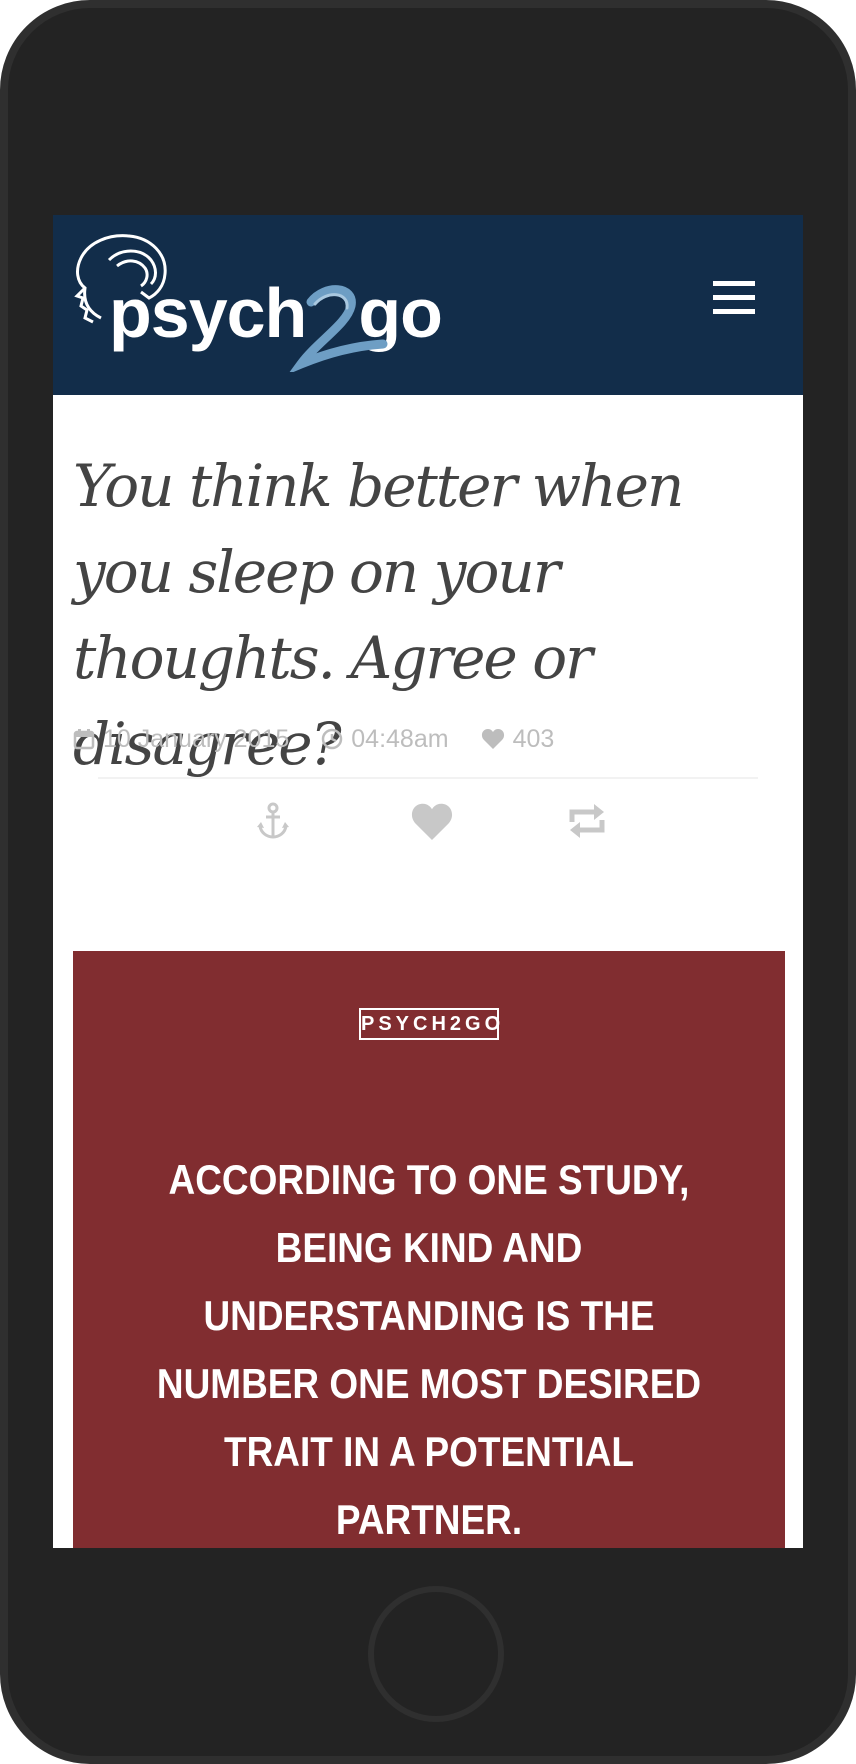 The height and width of the screenshot is (1764, 856). I want to click on clock-icon, so click(332, 739).